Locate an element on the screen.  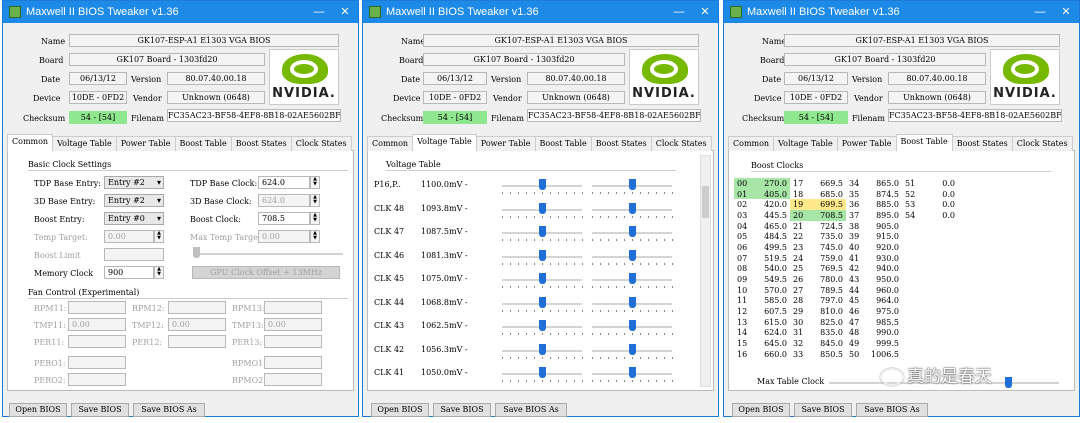
tdp-clock-input: 624.0 is located at coordinates (284, 182).